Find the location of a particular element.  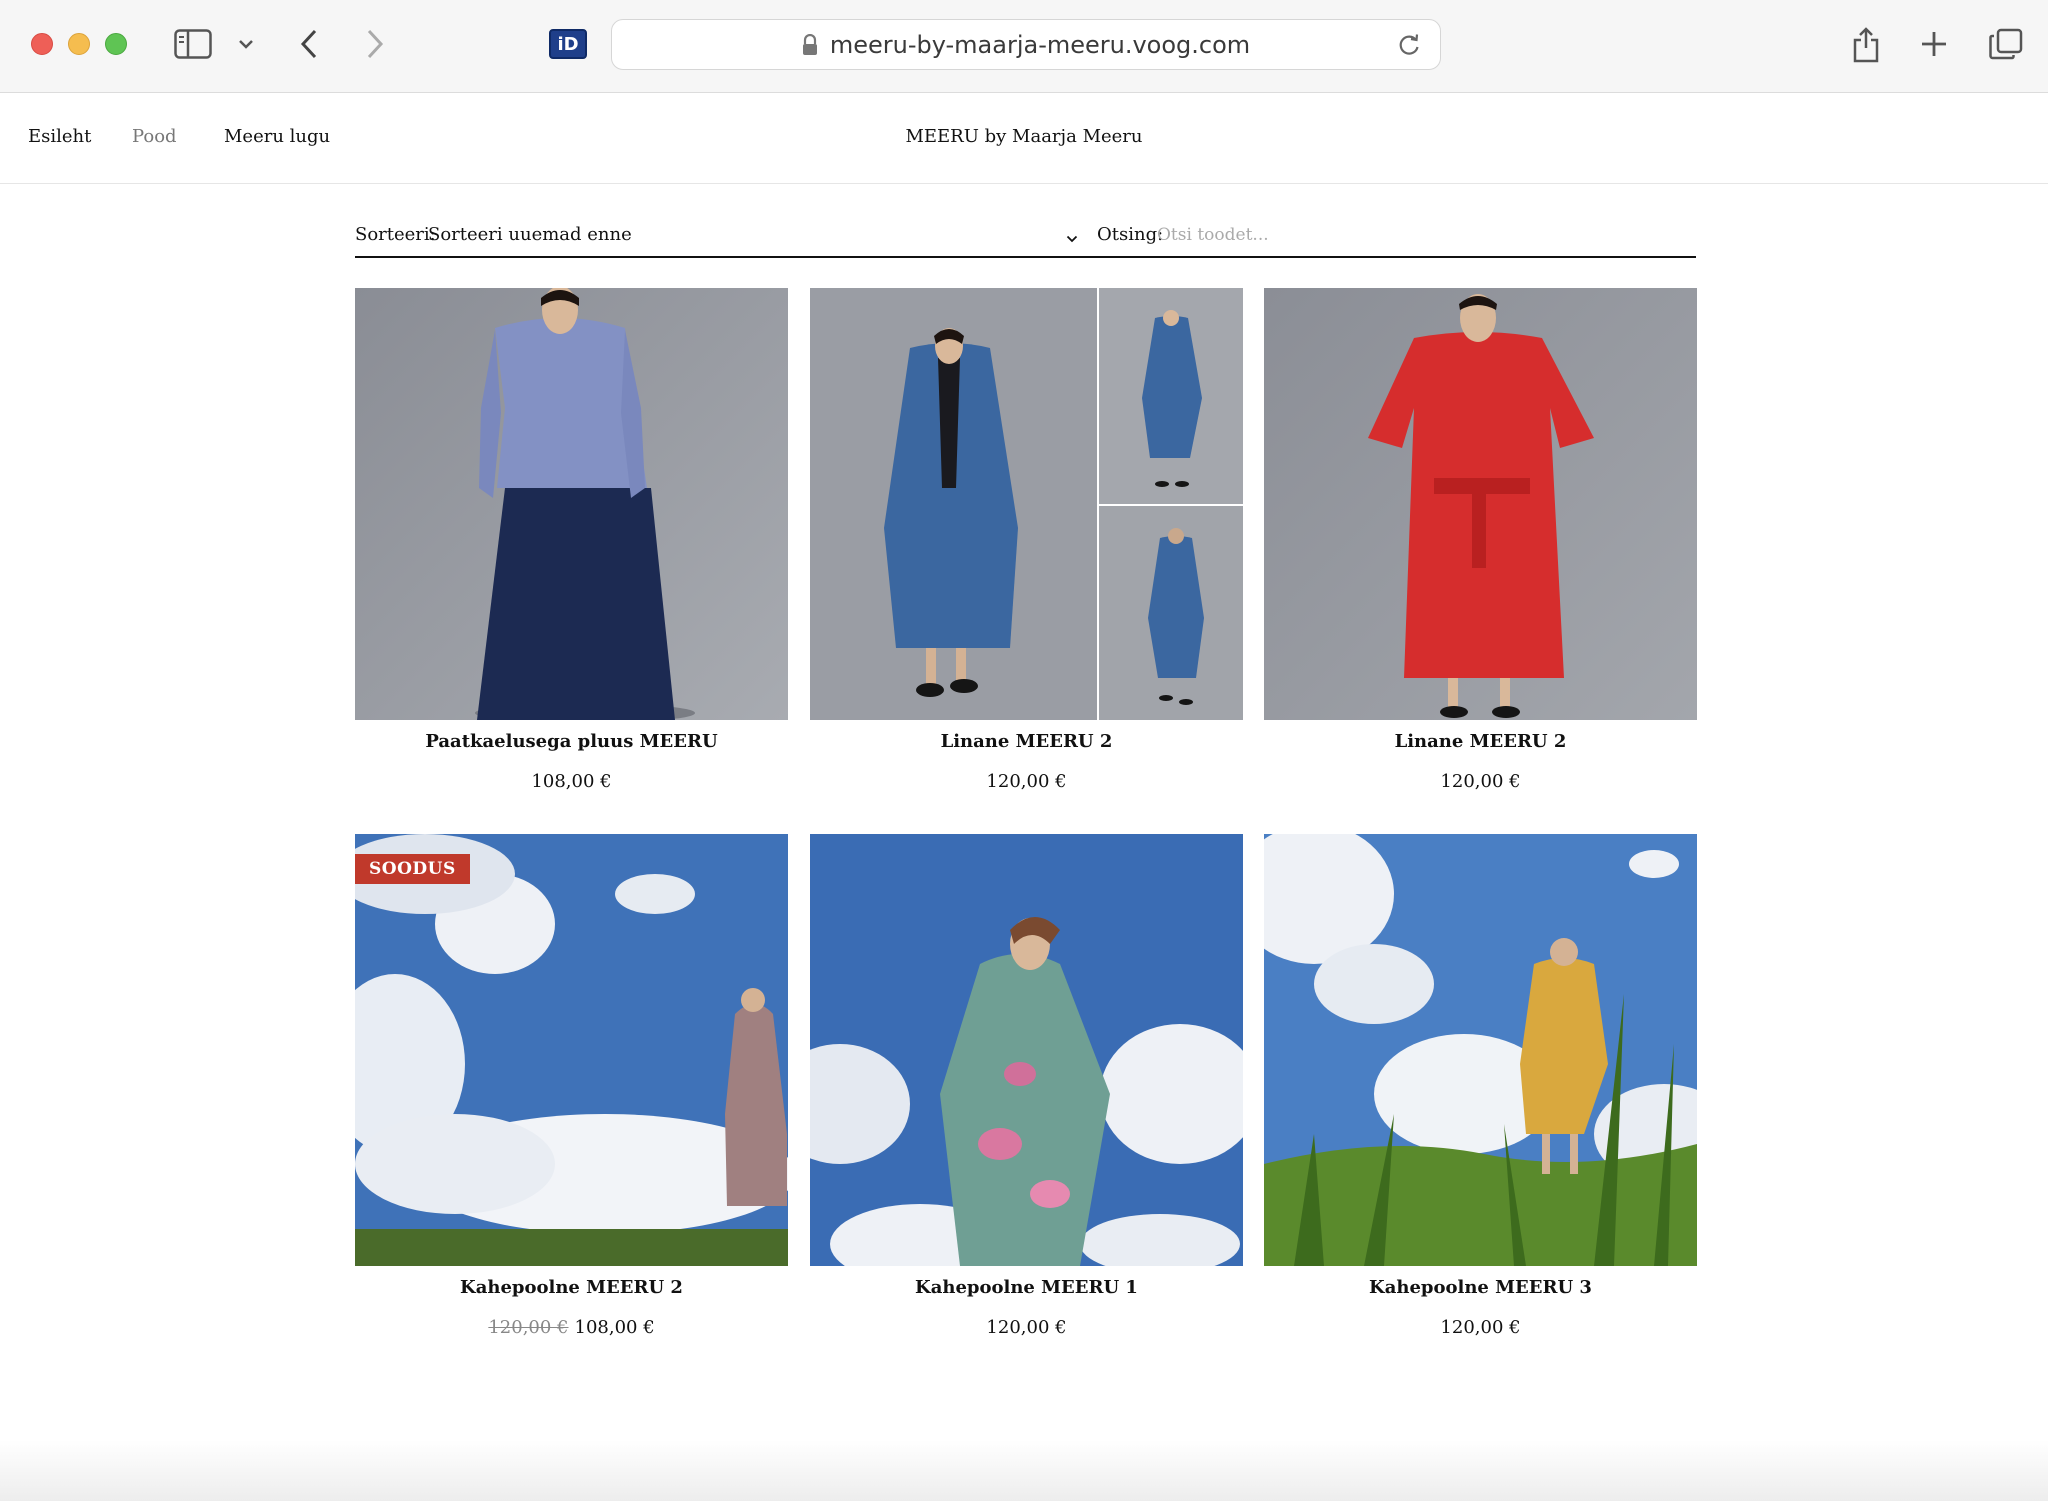

page-bottom-fade is located at coordinates (1024, 1470).